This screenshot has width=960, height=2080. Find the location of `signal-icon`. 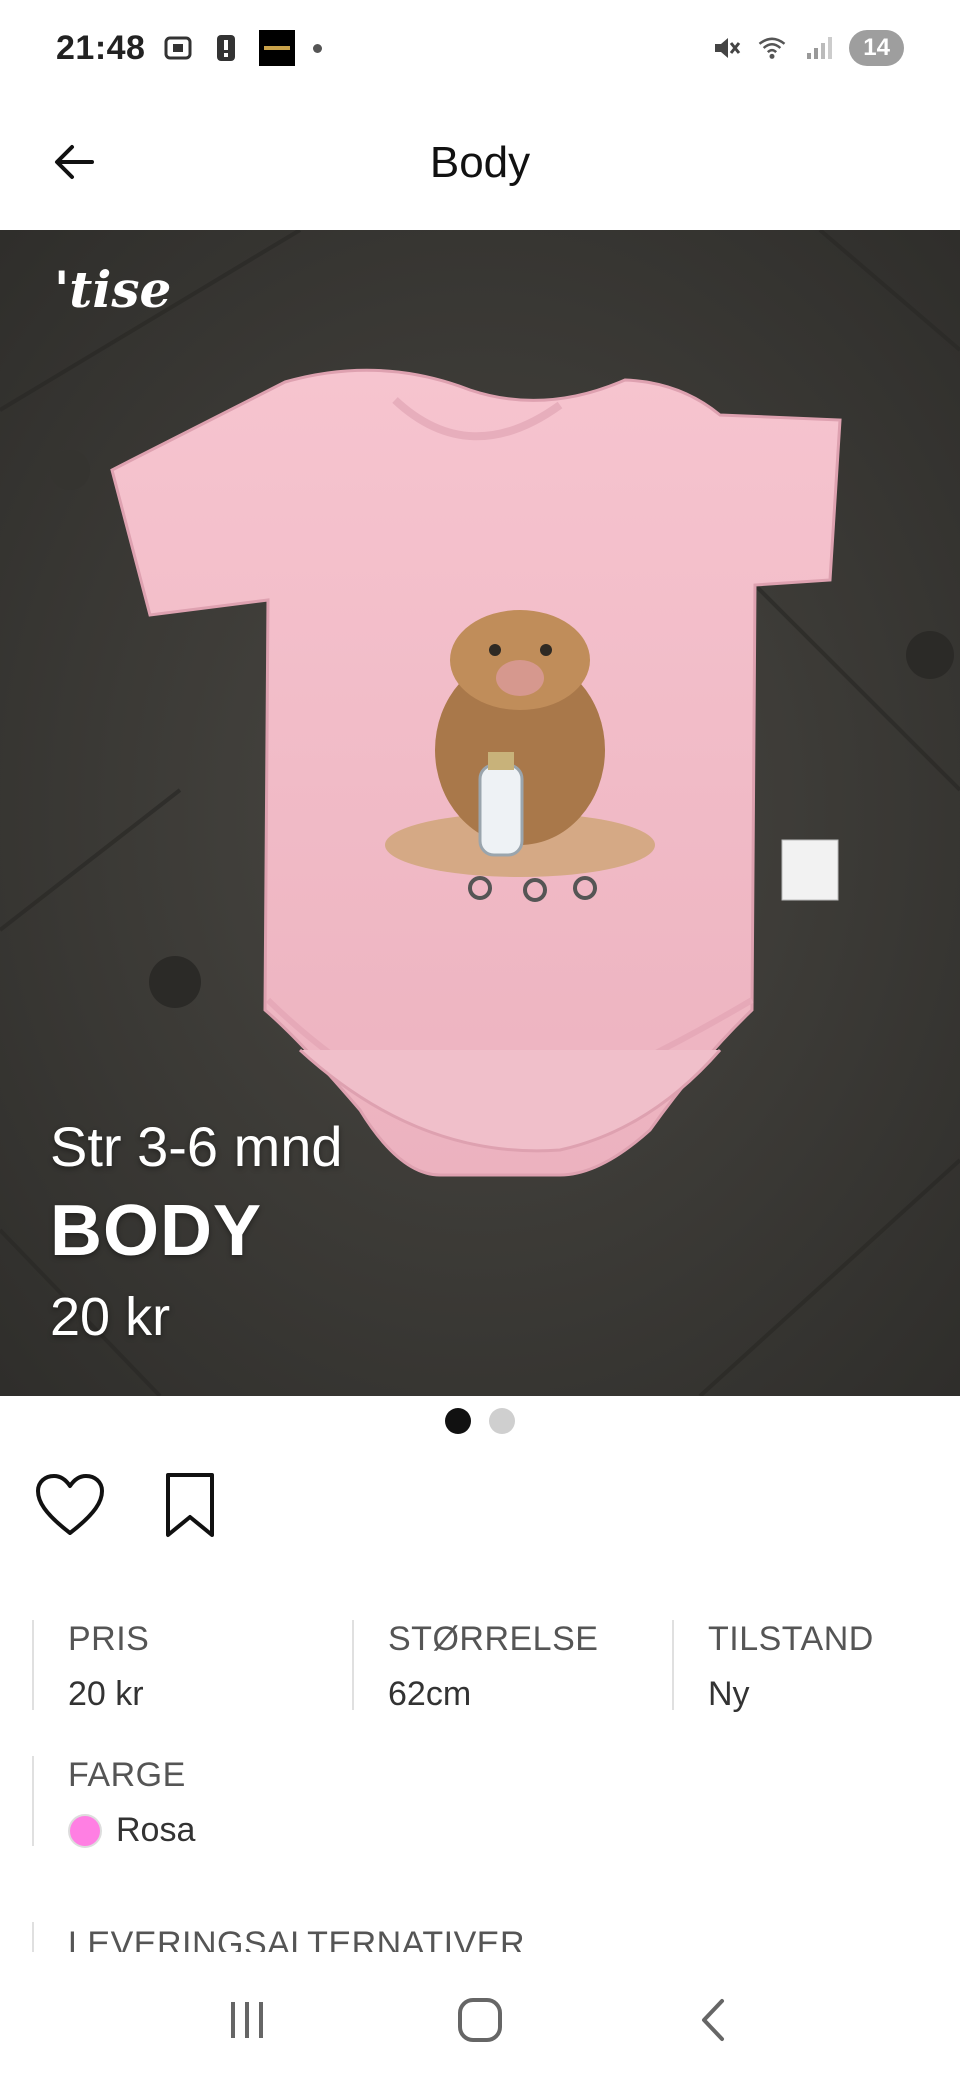

signal-icon is located at coordinates (818, 48).